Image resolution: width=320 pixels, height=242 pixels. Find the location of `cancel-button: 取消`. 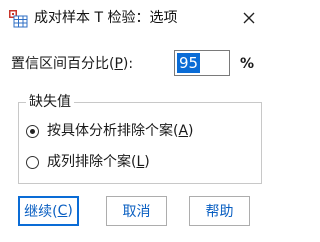

cancel-button: 取消 is located at coordinates (136, 211).